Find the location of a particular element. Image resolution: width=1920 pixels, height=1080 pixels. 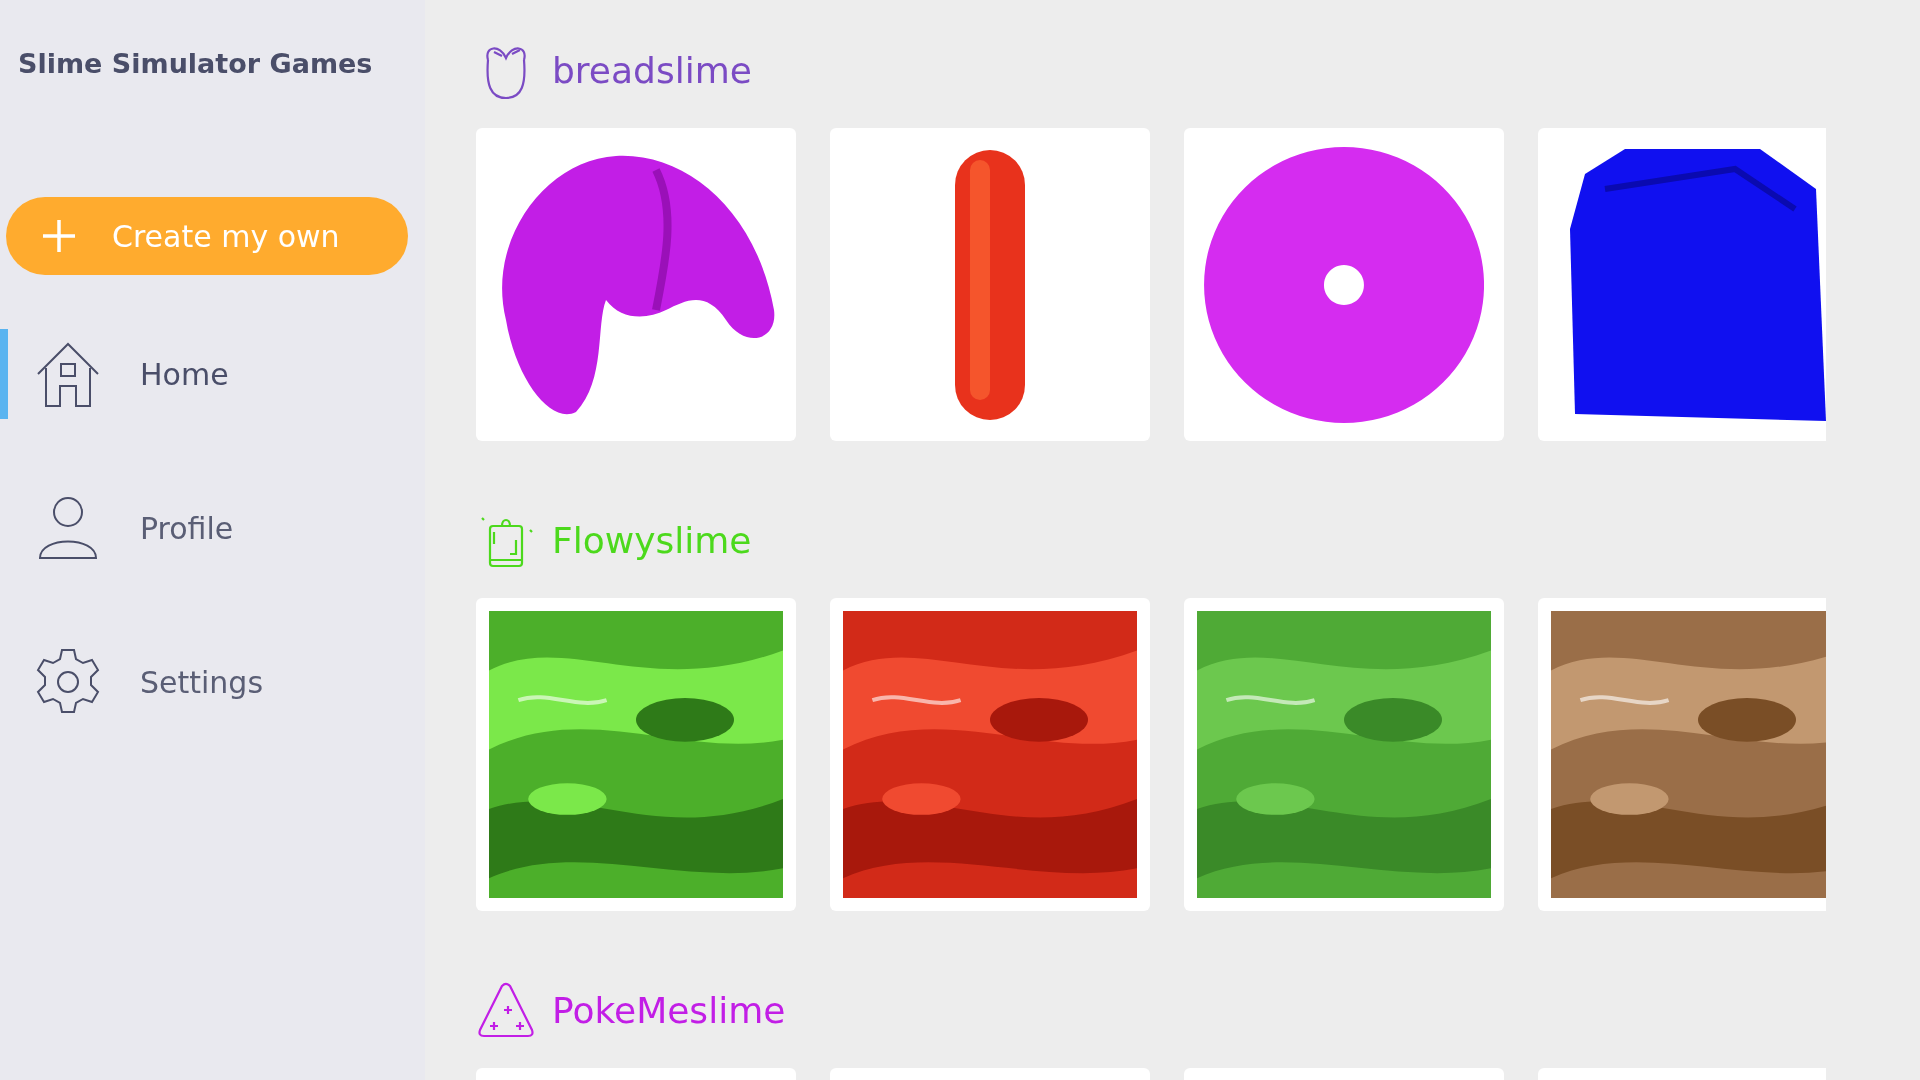

triangle-icon is located at coordinates (506, 1010).